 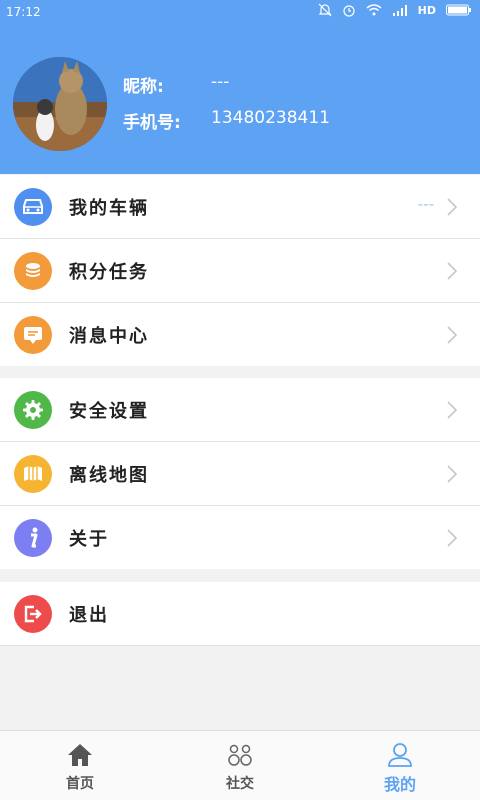 What do you see at coordinates (109, 411) in the screenshot?
I see `menu-item-label: 安全设置` at bounding box center [109, 411].